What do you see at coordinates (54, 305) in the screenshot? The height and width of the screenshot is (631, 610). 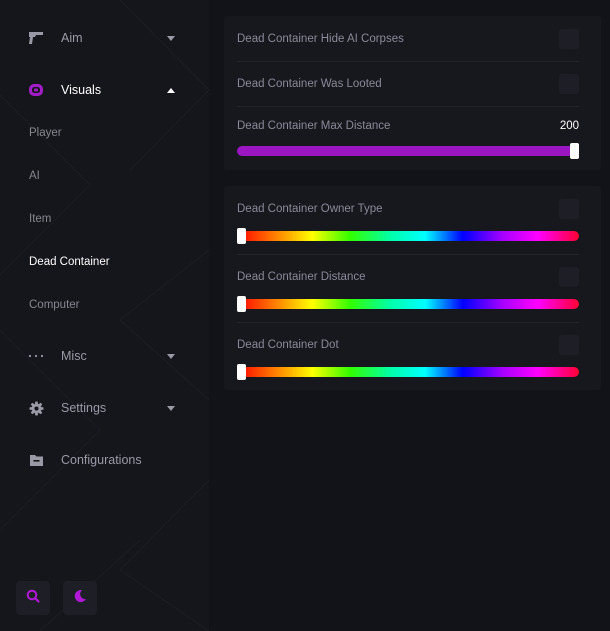 I see `sub-item-computer: Computer` at bounding box center [54, 305].